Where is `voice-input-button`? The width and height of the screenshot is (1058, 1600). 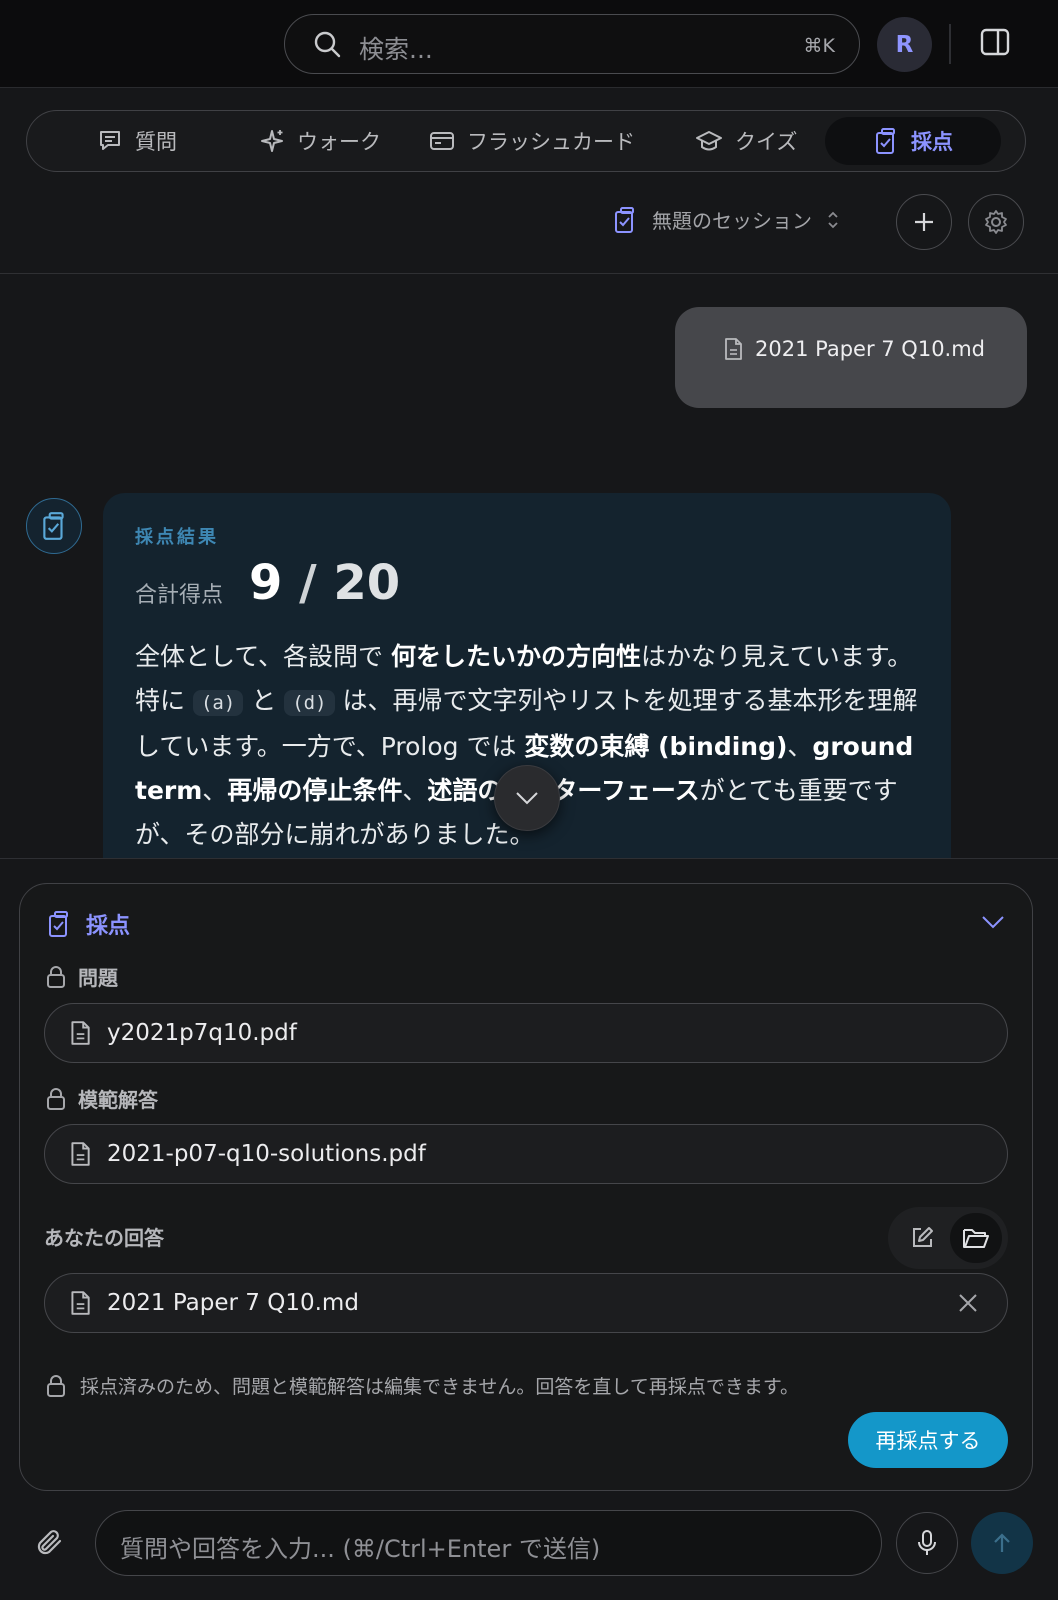
voice-input-button is located at coordinates (927, 1543).